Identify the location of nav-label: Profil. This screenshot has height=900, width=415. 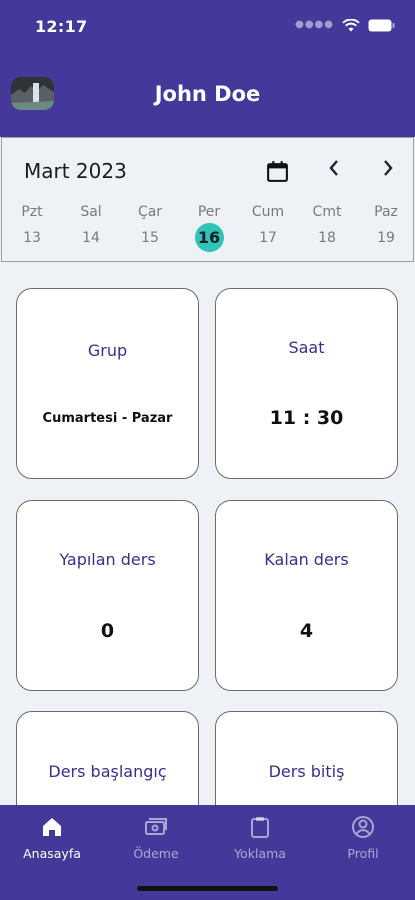
(363, 853).